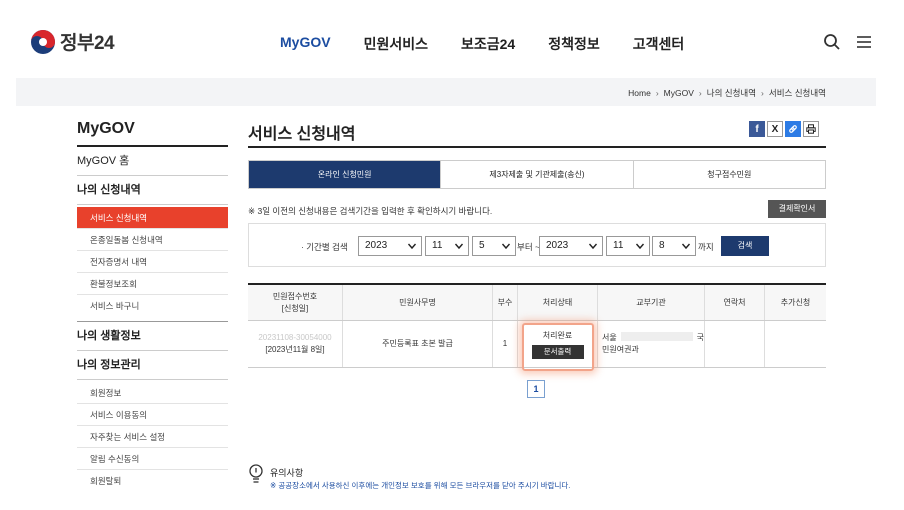 Image resolution: width=904 pixels, height=510 pixels. Describe the element at coordinates (302, 134) in the screenshot. I see `page-title: 서비스 신청내역` at that location.